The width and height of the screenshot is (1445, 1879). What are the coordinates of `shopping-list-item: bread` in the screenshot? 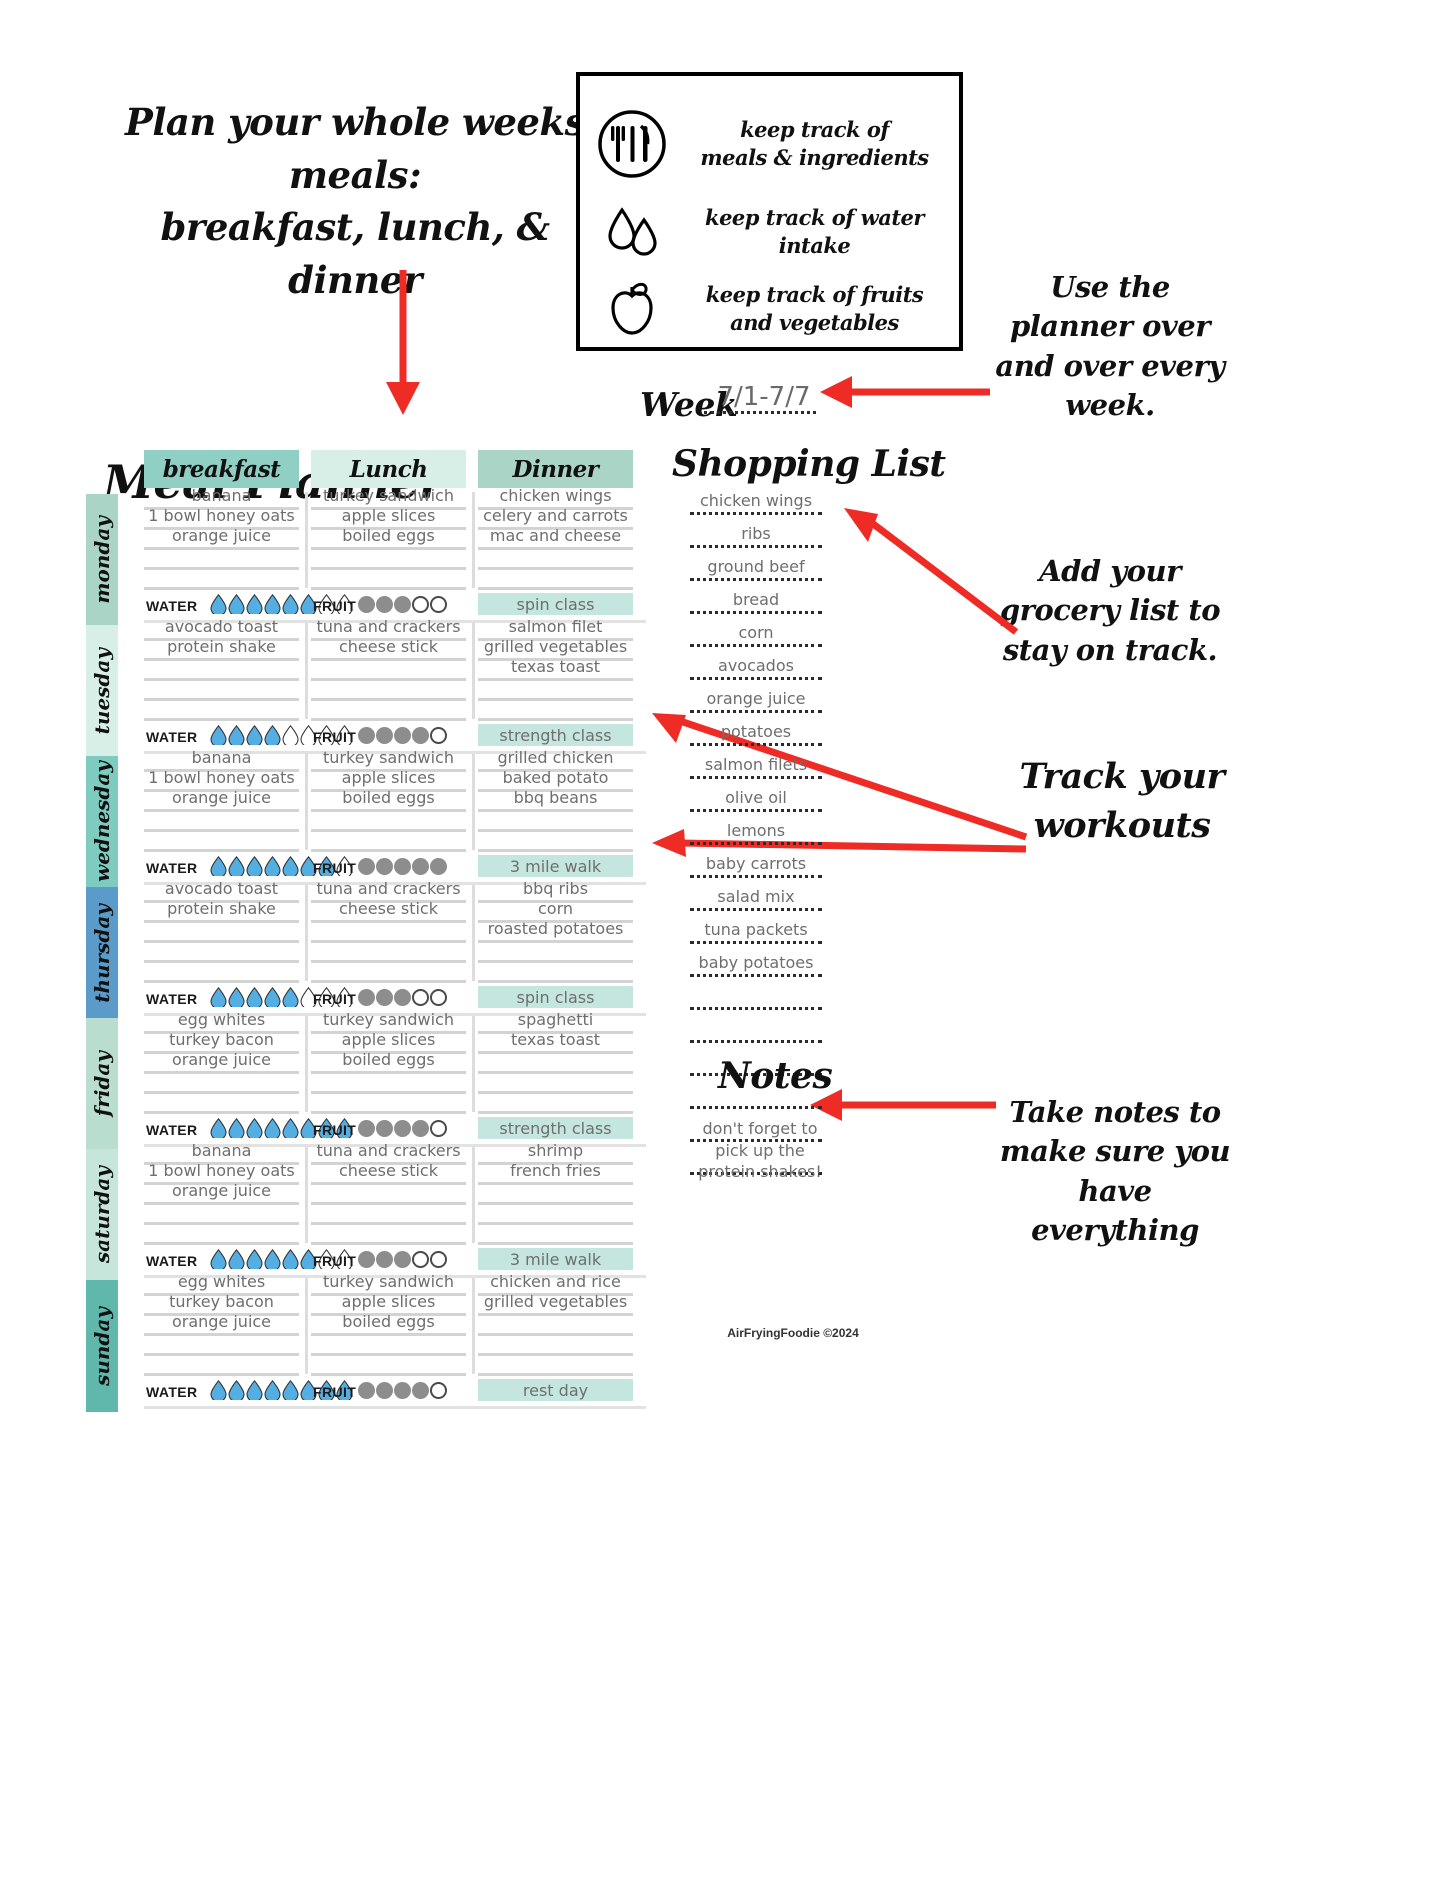 It's located at (756, 603).